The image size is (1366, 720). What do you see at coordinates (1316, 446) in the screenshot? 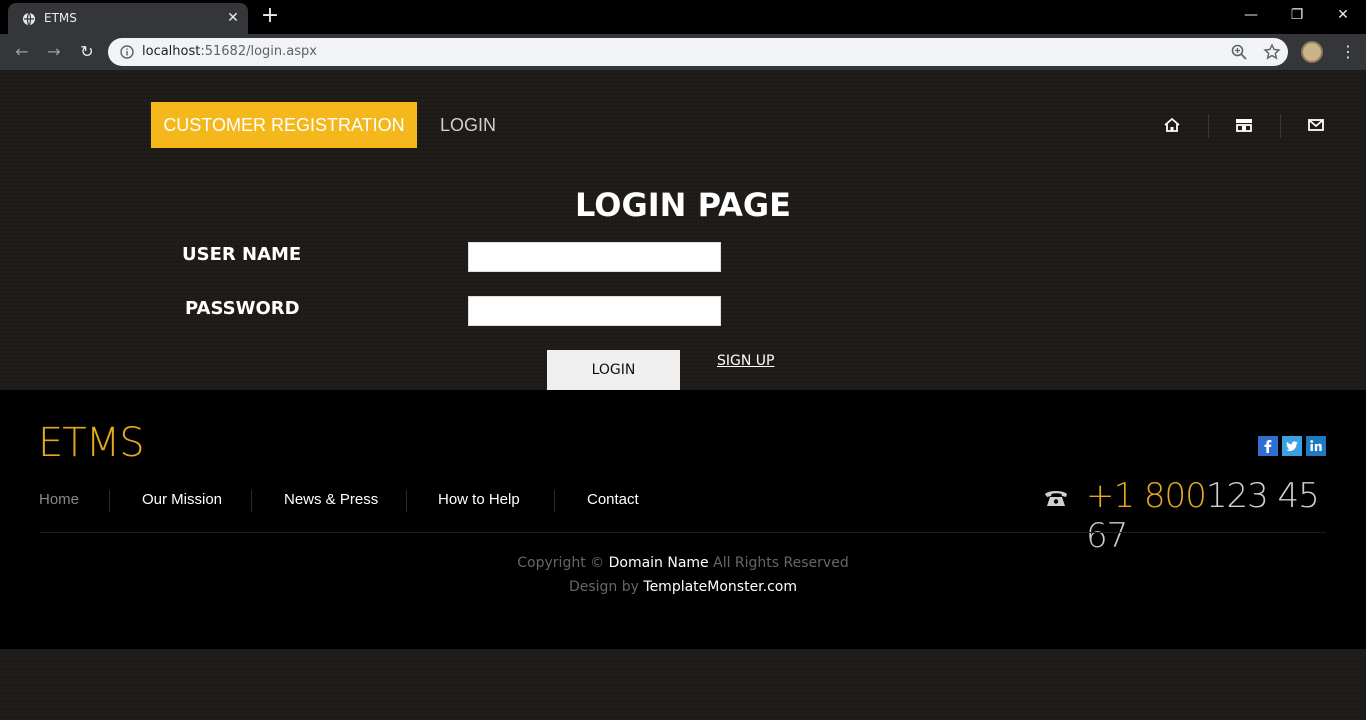
I see `linkedin-icon` at bounding box center [1316, 446].